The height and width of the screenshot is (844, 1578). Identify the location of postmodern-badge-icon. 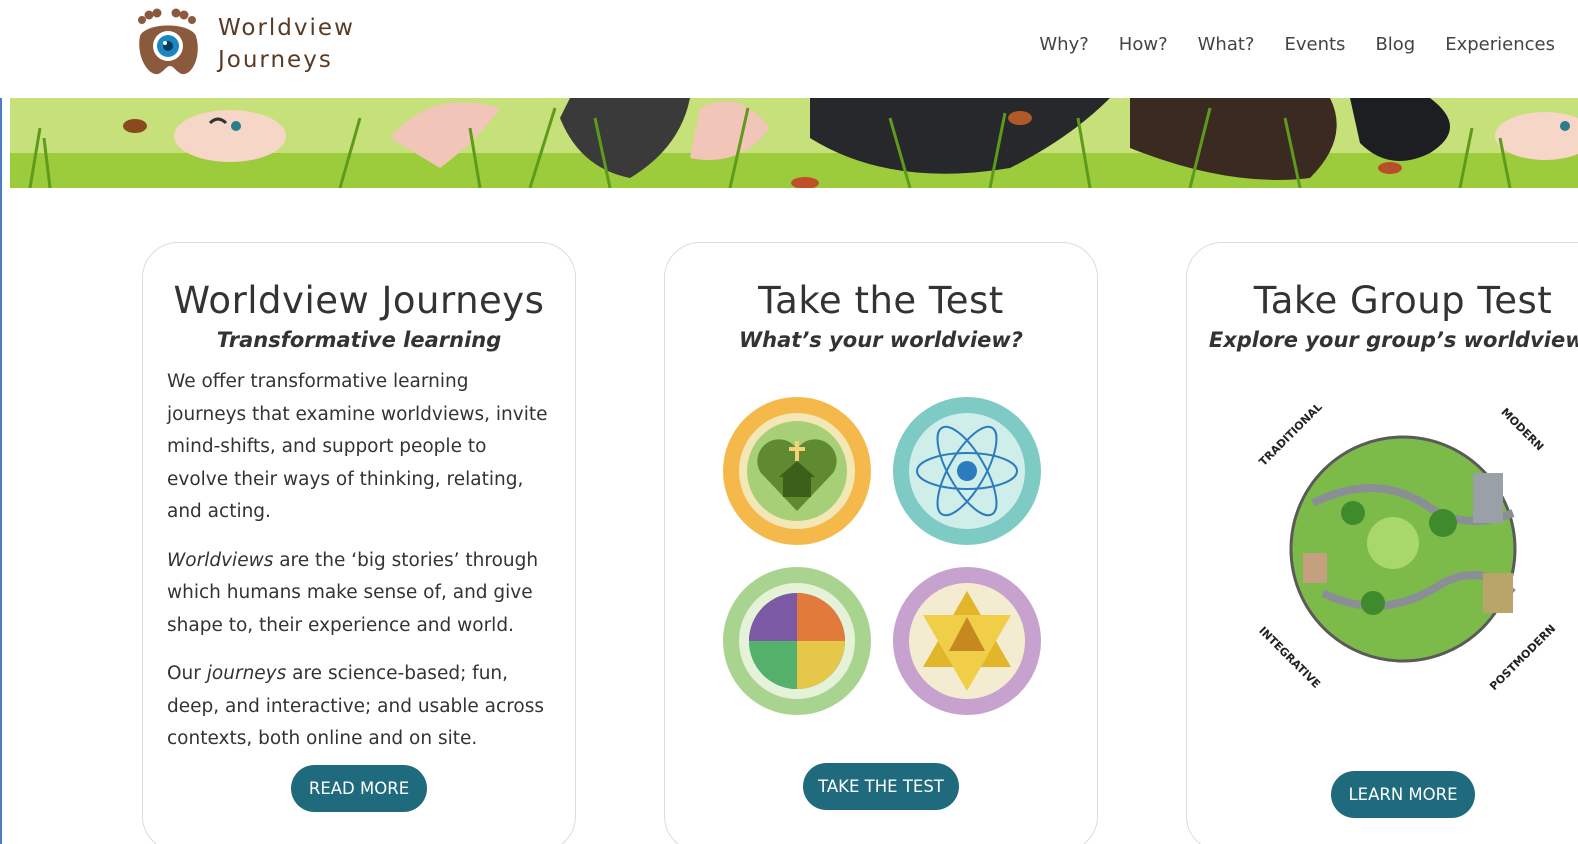
(797, 641).